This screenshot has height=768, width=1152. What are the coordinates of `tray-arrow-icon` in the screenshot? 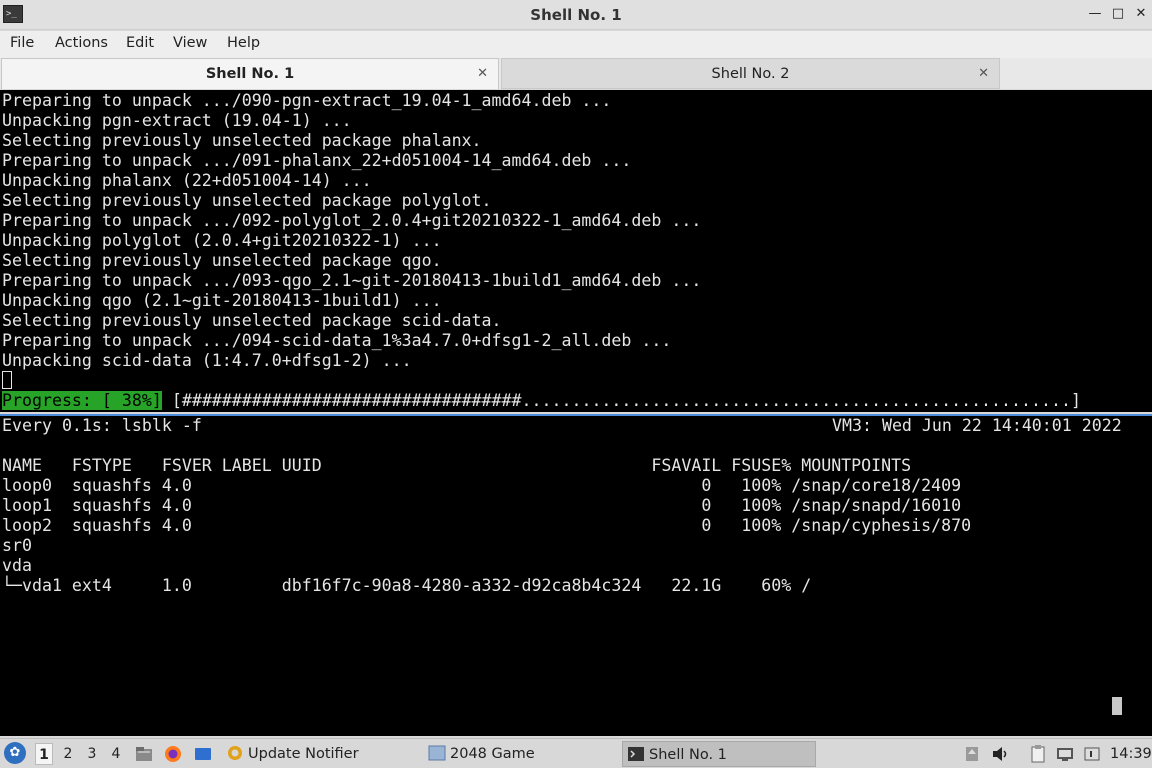 It's located at (972, 754).